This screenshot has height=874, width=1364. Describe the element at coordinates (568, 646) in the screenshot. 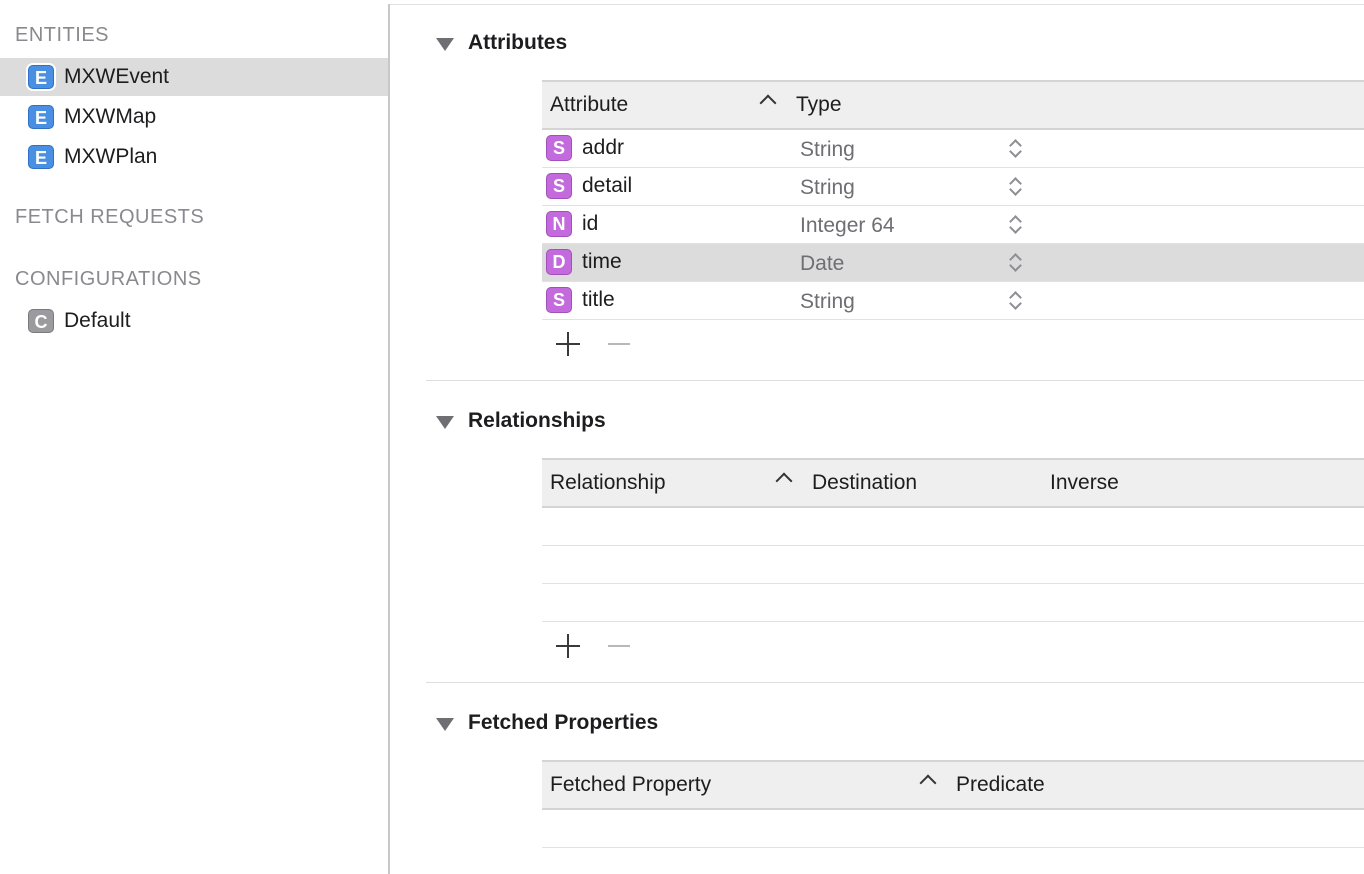

I see `add-relationship-button` at that location.